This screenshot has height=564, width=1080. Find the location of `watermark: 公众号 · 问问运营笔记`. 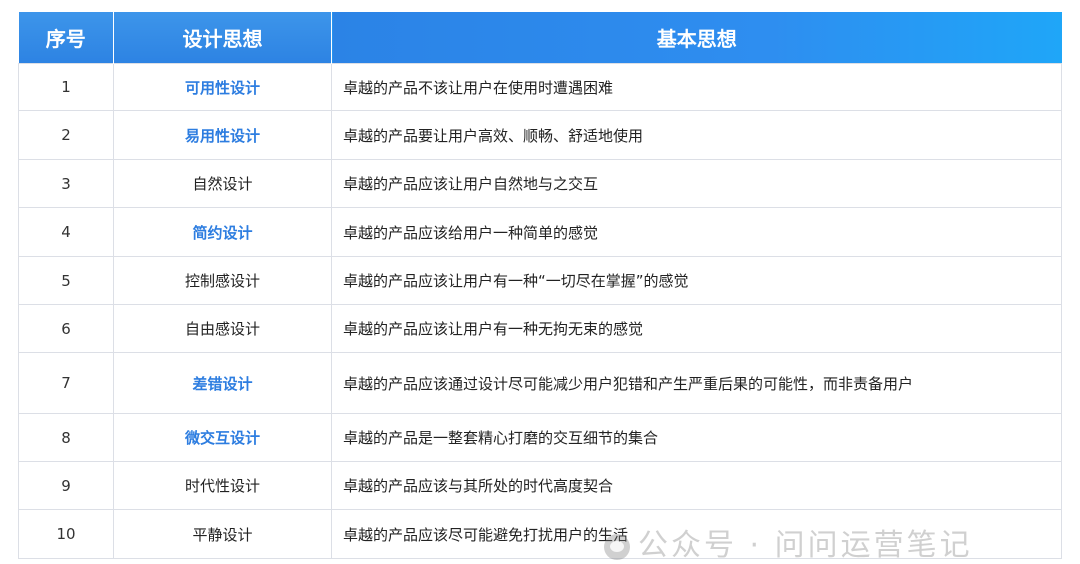

watermark: 公众号 · 问问运营笔记 is located at coordinates (788, 542).